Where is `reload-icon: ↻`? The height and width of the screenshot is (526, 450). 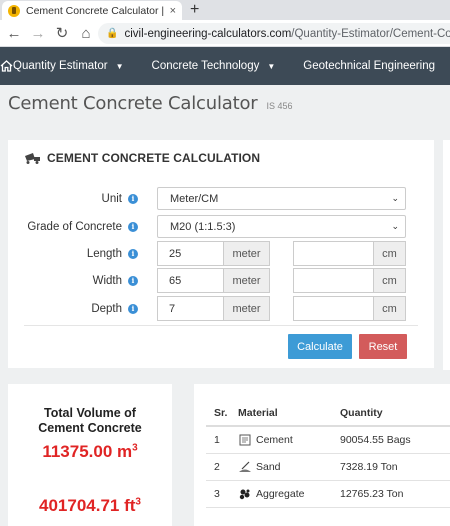 reload-icon: ↻ is located at coordinates (62, 33).